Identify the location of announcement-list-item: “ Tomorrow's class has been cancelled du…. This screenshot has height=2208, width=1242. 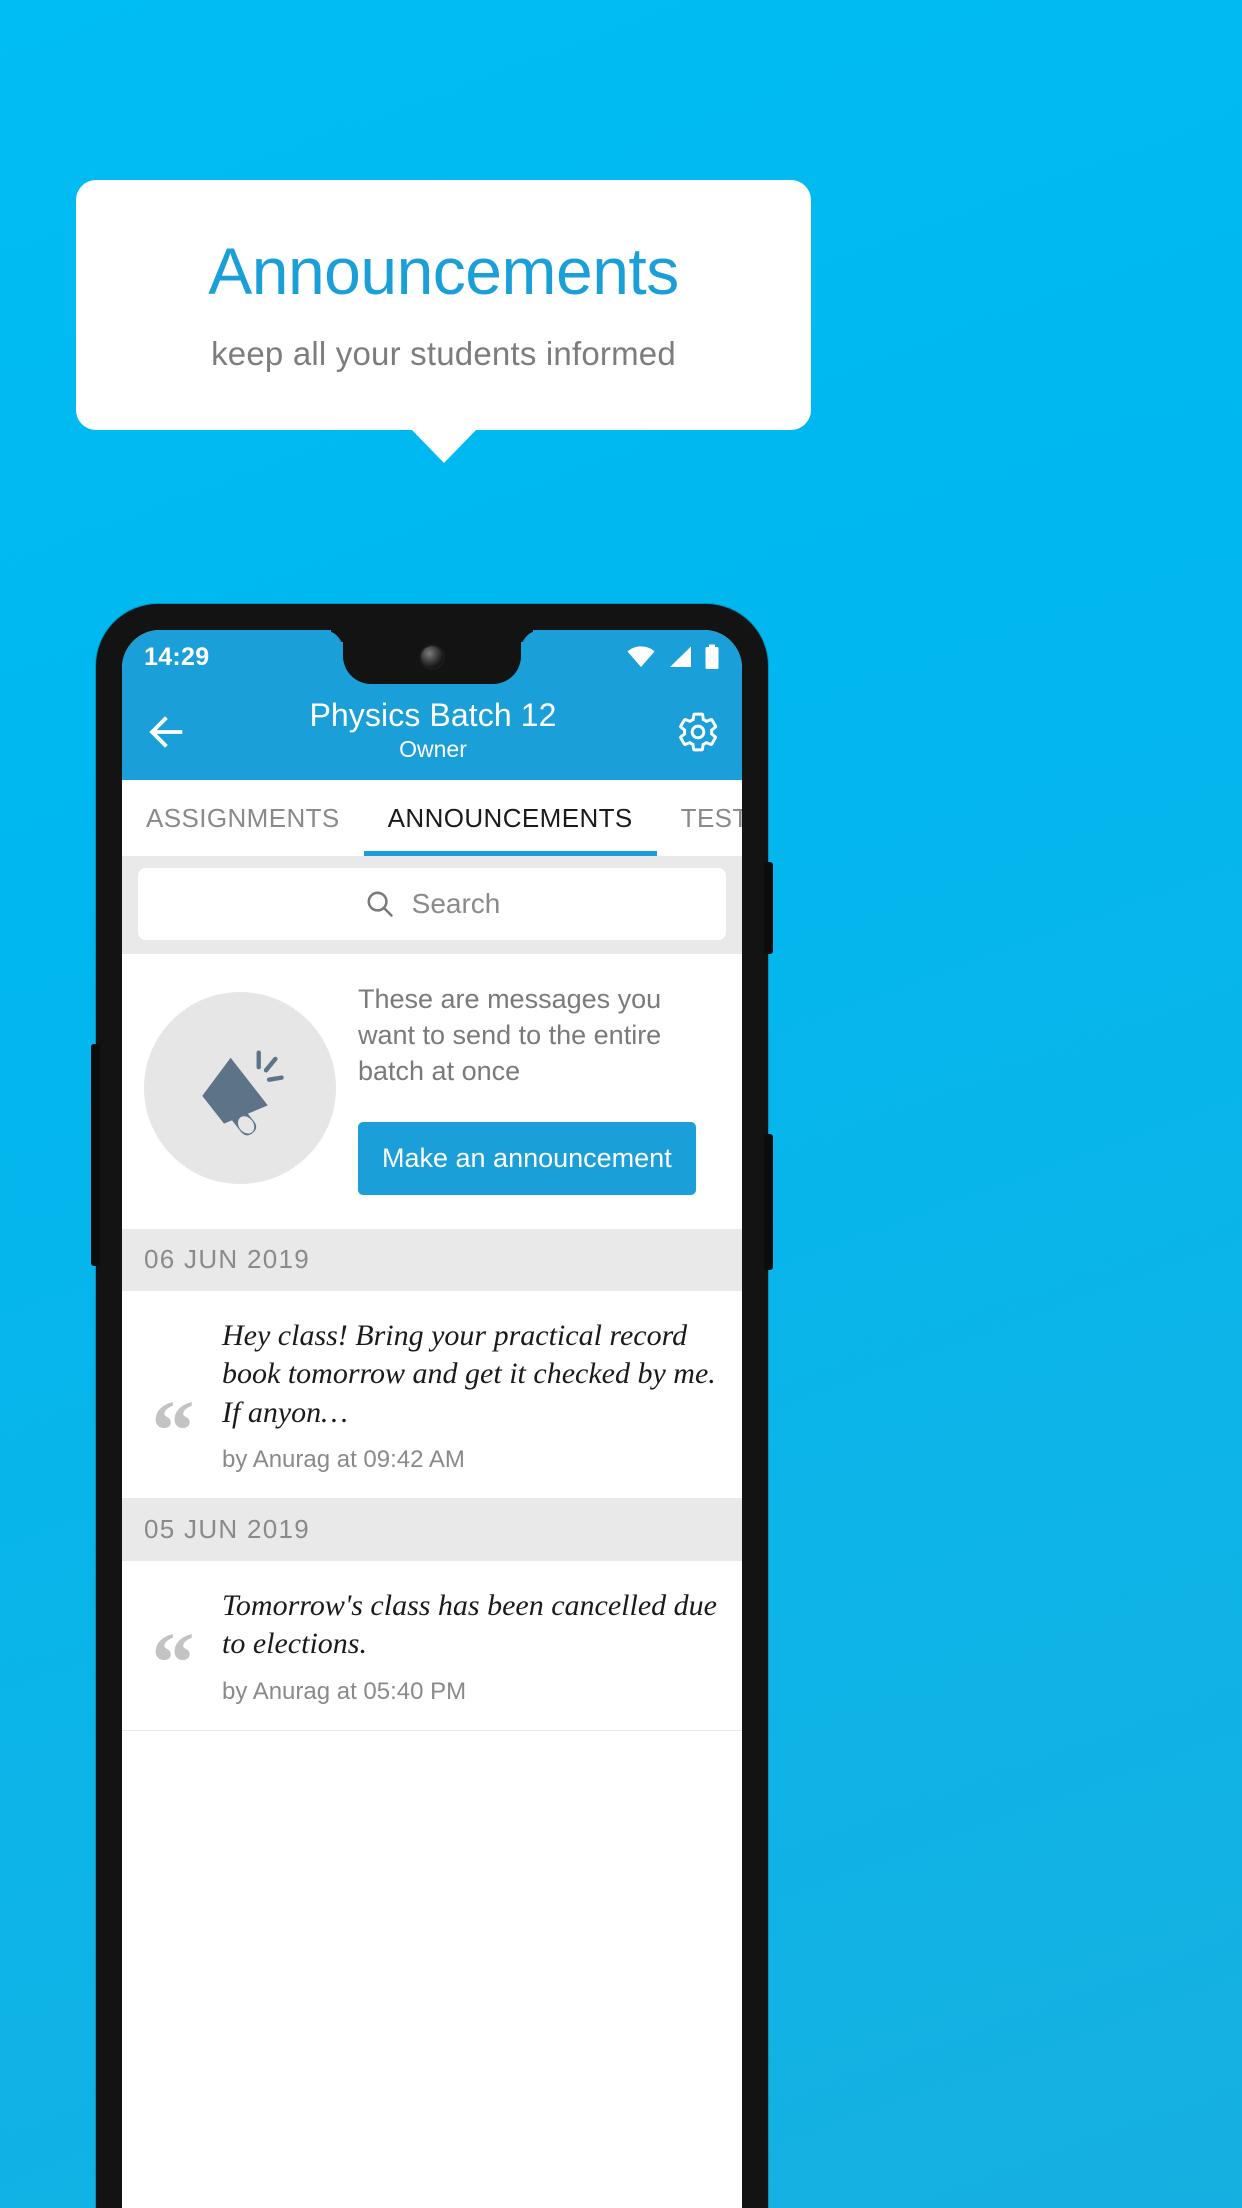
(432, 1645).